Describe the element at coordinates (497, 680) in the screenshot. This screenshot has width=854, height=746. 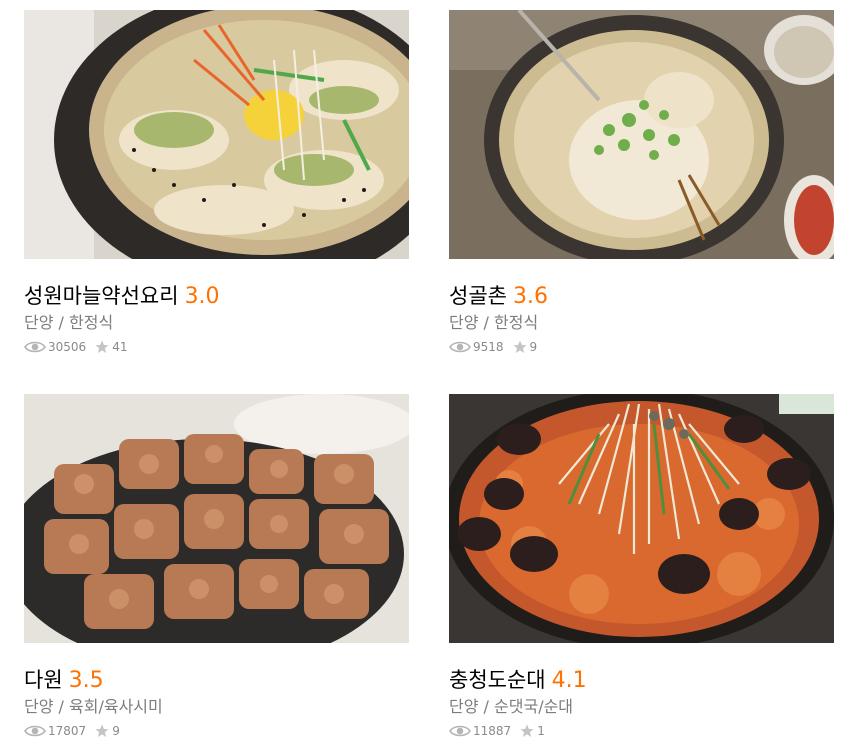
I see `restaurant-name: 충청도순대` at that location.